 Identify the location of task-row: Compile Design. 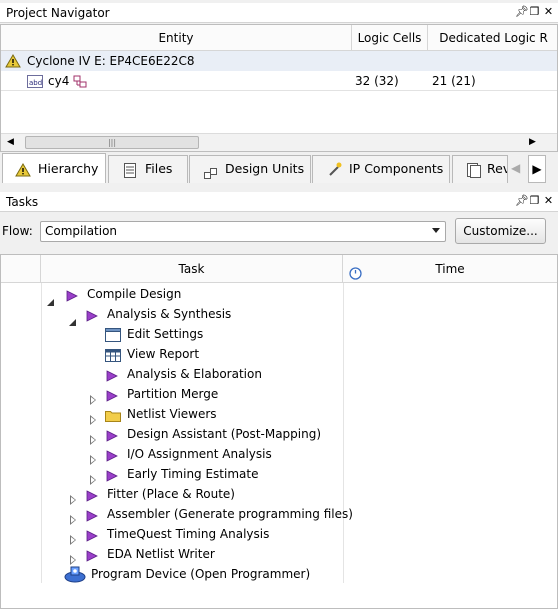
(279, 295).